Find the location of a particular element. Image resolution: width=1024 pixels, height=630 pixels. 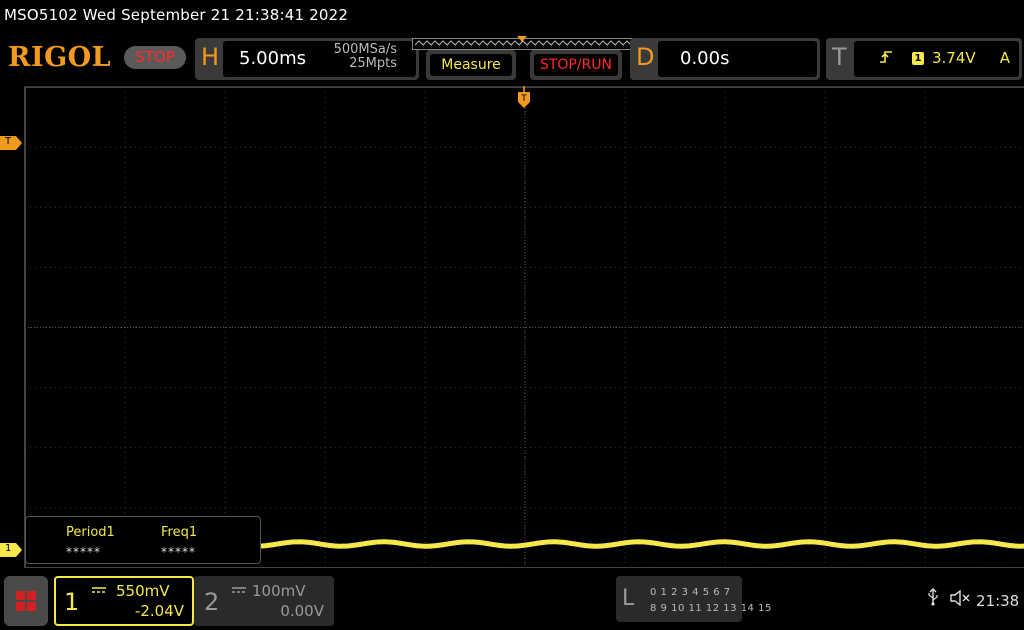

measurement-panel: Period1 ***** Freq1 ***** is located at coordinates (143, 540).